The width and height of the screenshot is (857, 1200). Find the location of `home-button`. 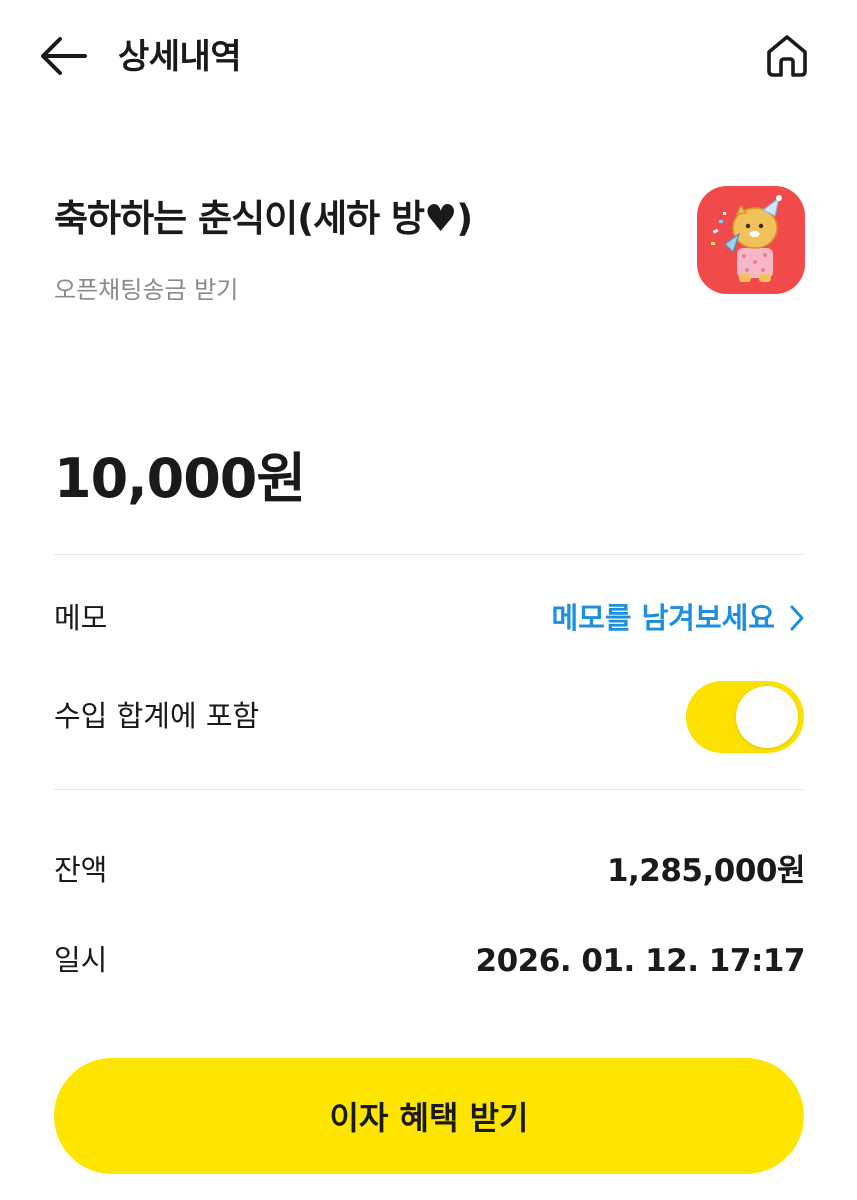

home-button is located at coordinates (787, 56).